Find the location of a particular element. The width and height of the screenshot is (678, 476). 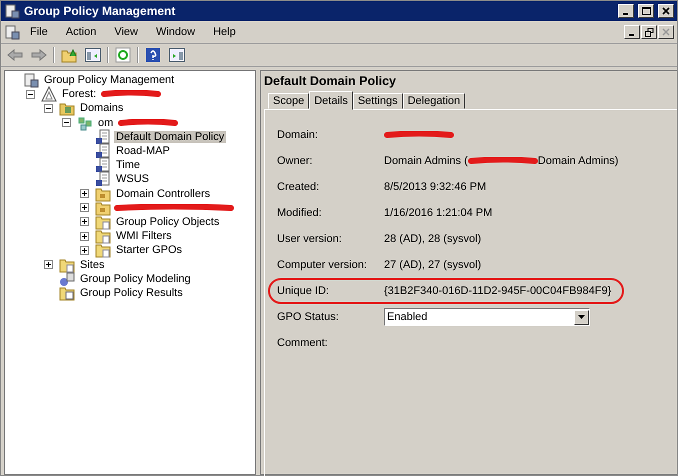

menu-item: Window is located at coordinates (176, 32).